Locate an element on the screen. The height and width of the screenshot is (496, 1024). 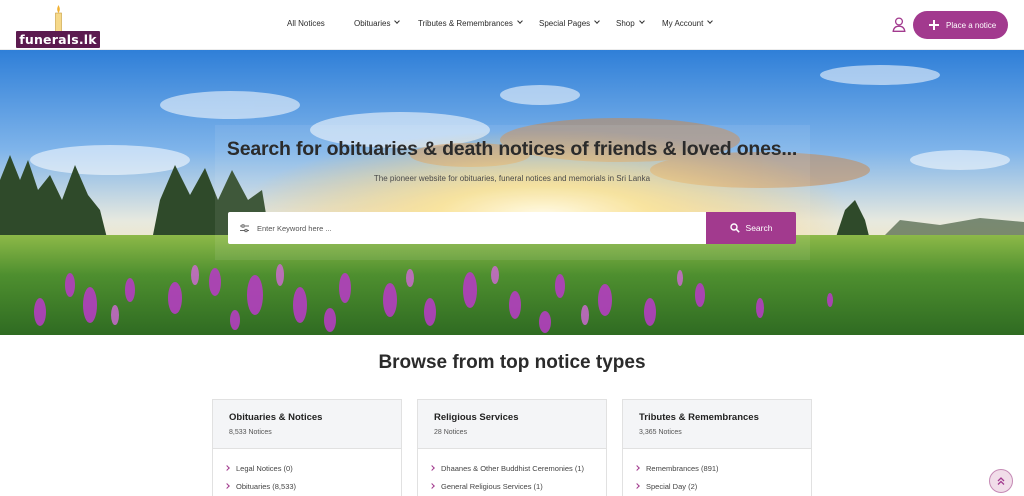
logo-text: funerals.lk is located at coordinates (58, 39).